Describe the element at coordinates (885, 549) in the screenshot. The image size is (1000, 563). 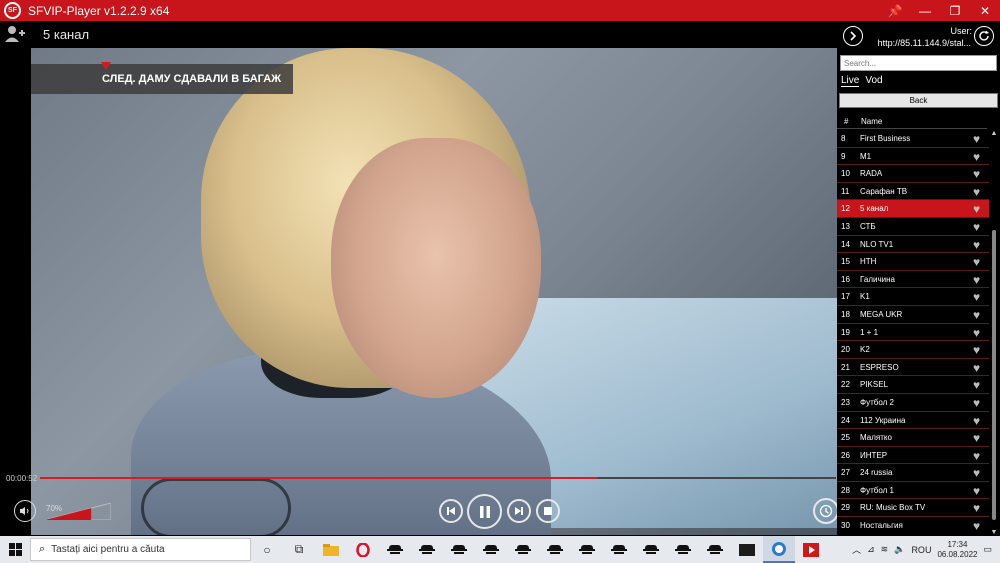
I see `wifi-icon: ≋` at that location.